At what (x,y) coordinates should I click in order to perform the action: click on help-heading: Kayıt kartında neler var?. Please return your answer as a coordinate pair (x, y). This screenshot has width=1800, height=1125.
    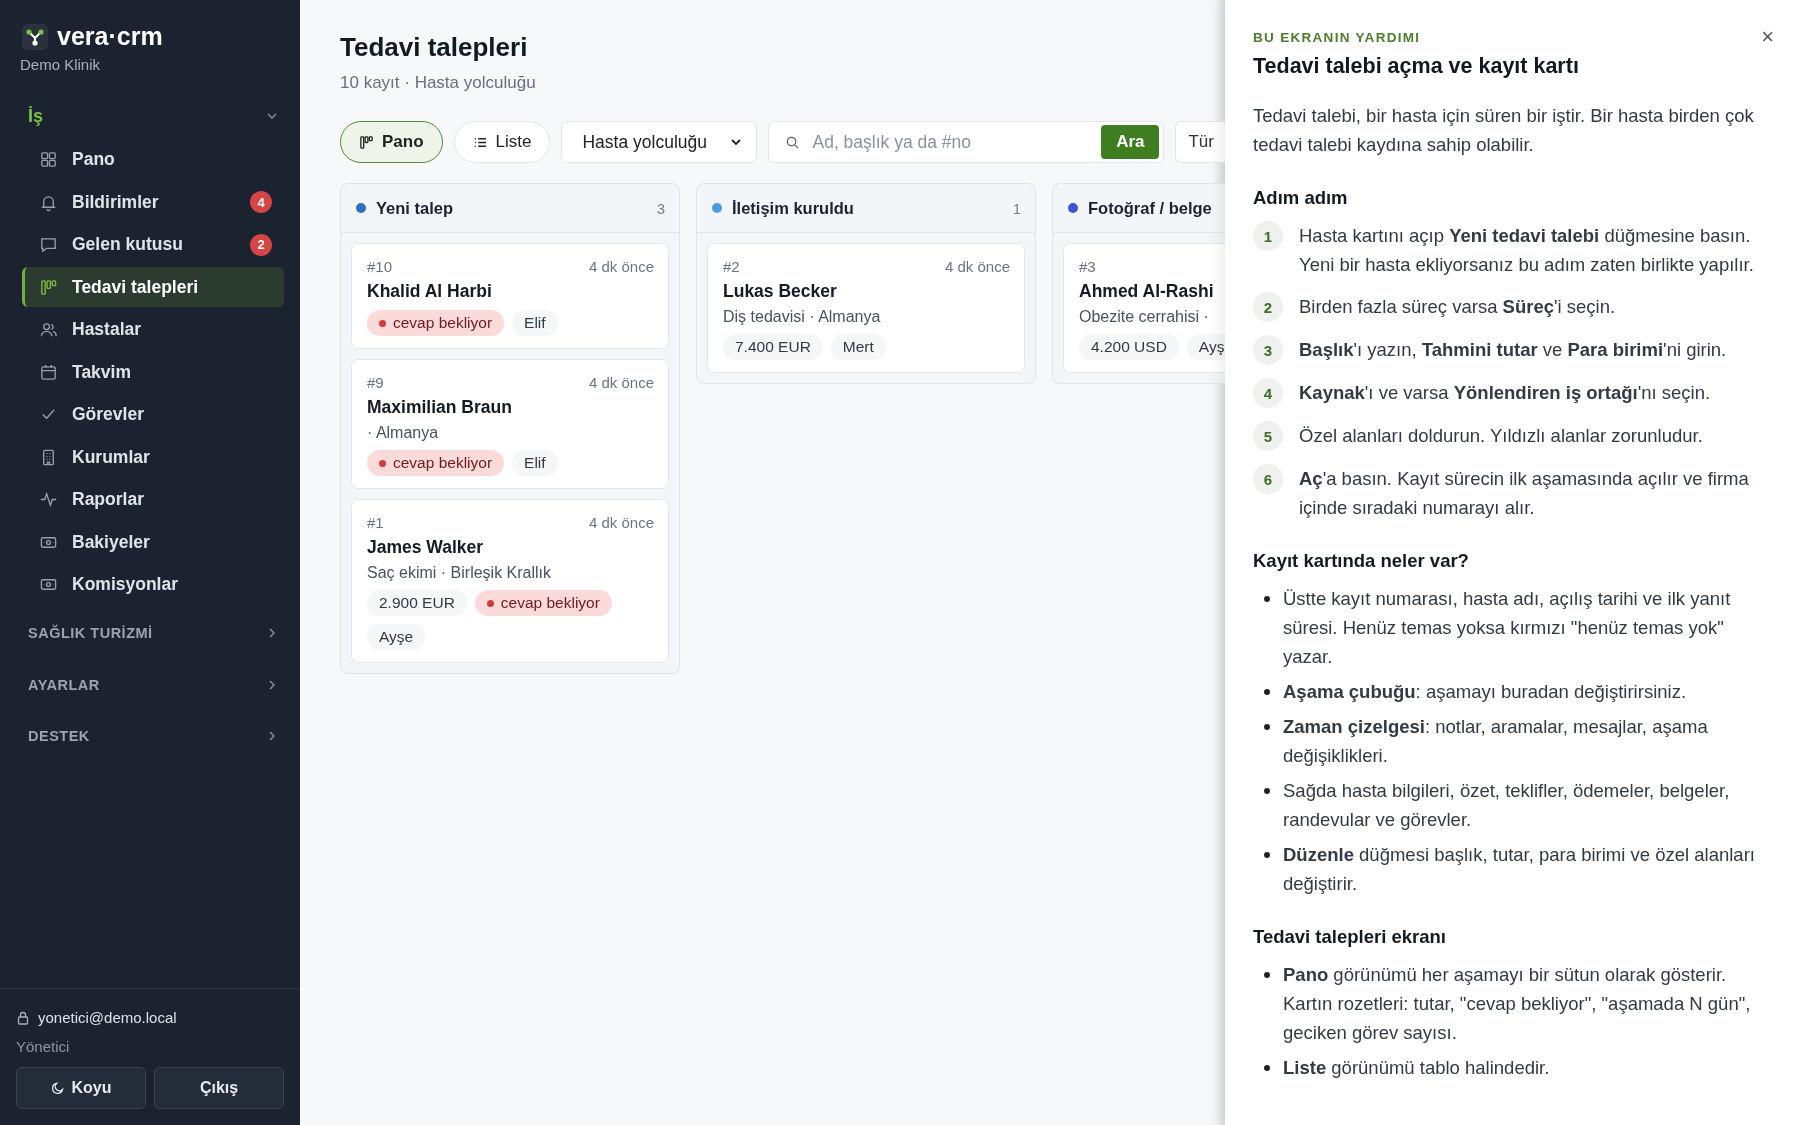
    Looking at the image, I should click on (1361, 561).